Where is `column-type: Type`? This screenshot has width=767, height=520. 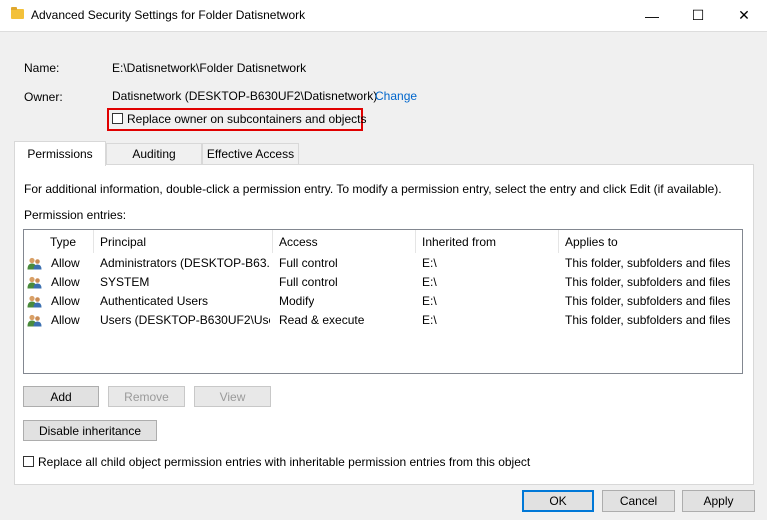
column-type: Type is located at coordinates (69, 241).